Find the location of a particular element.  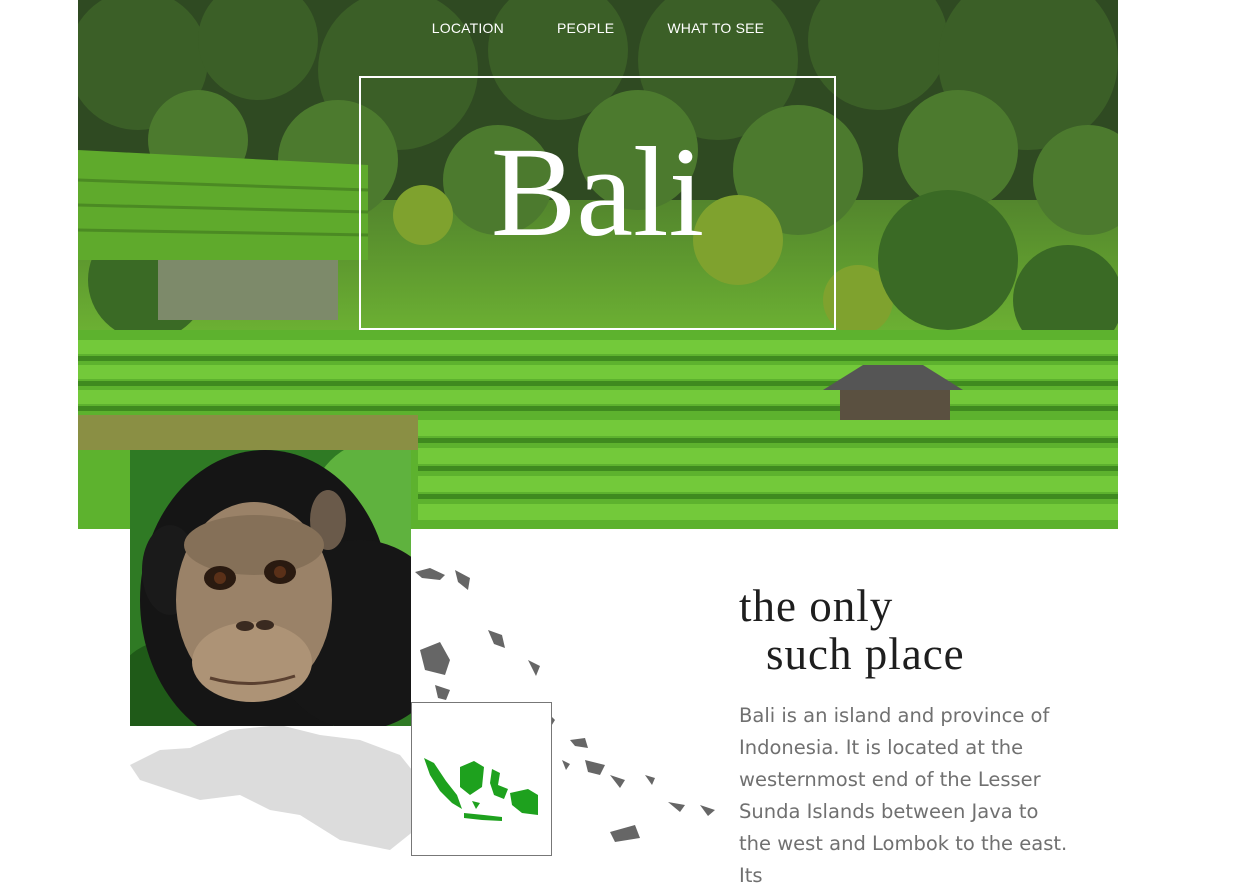

section-heading-line2: such place is located at coordinates (865, 654).